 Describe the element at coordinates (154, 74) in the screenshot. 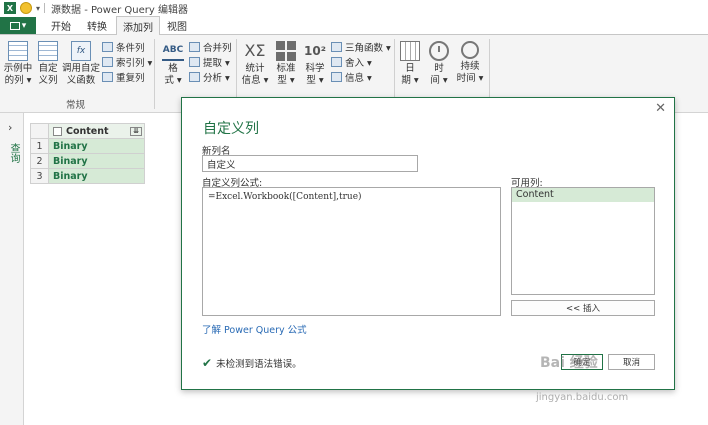

I see `ribbon-separator` at that location.